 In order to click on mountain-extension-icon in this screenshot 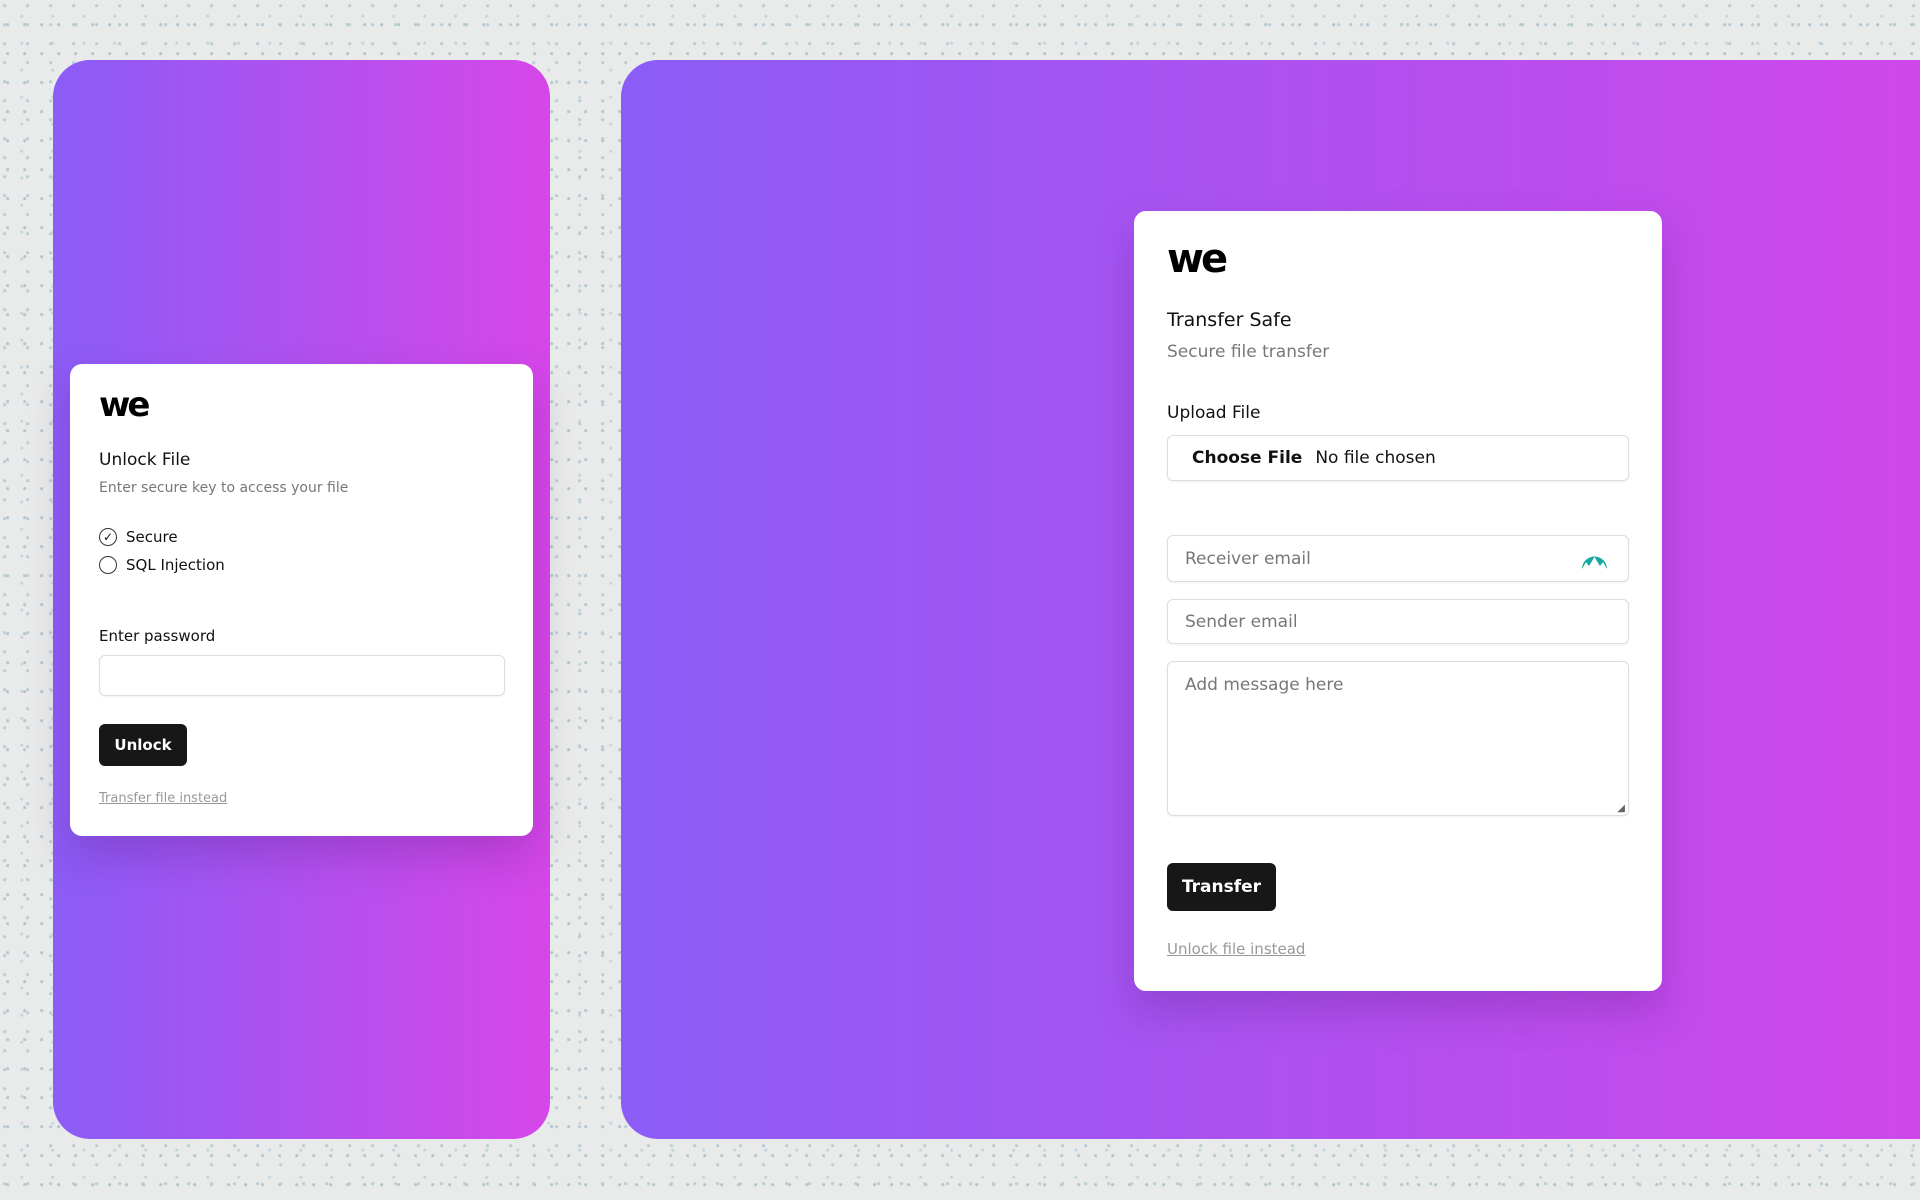, I will do `click(1594, 559)`.